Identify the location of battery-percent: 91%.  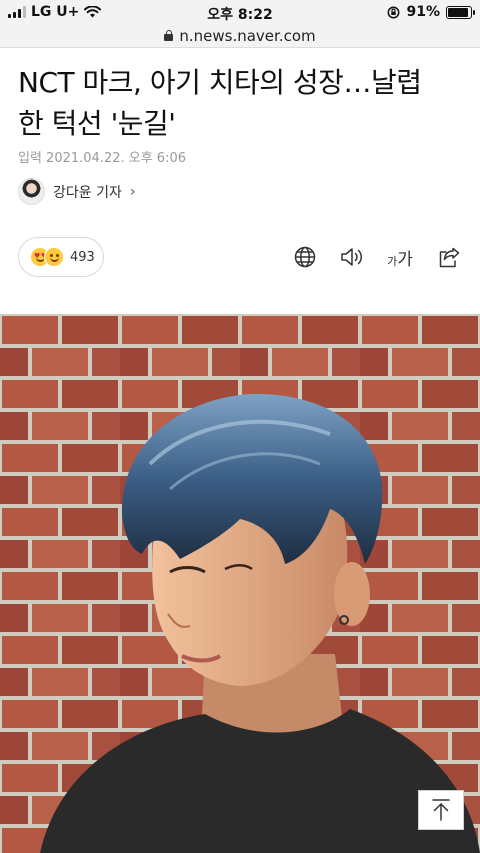
(423, 12).